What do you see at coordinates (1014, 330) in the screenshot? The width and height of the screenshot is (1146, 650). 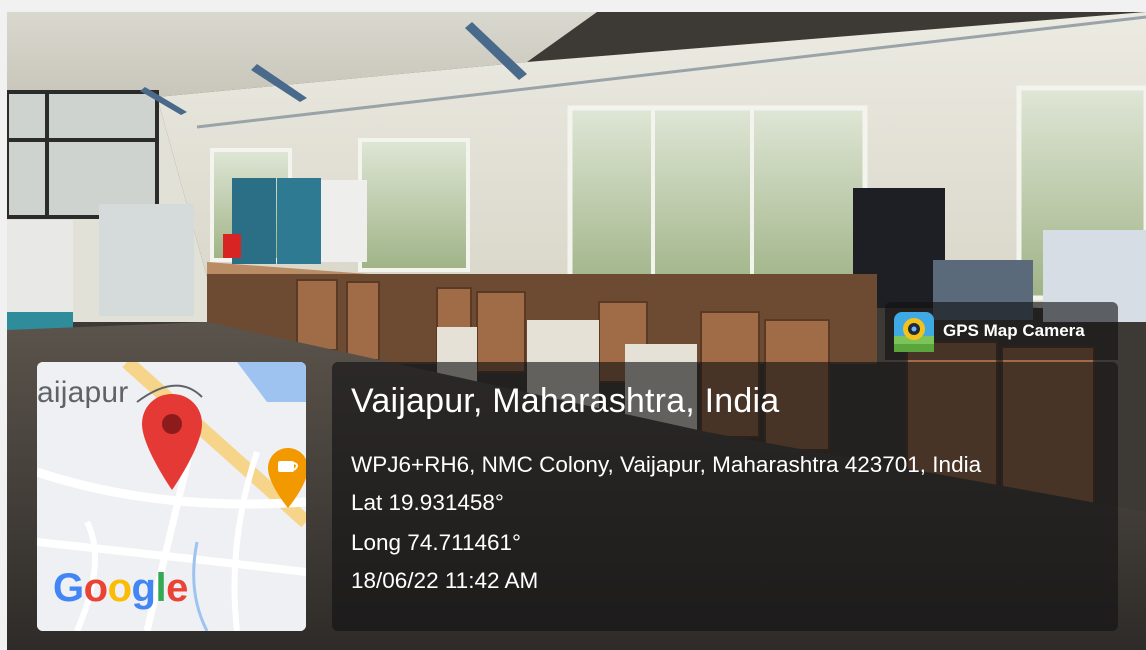 I see `gps-map-camera-label: GPS Map Camera` at bounding box center [1014, 330].